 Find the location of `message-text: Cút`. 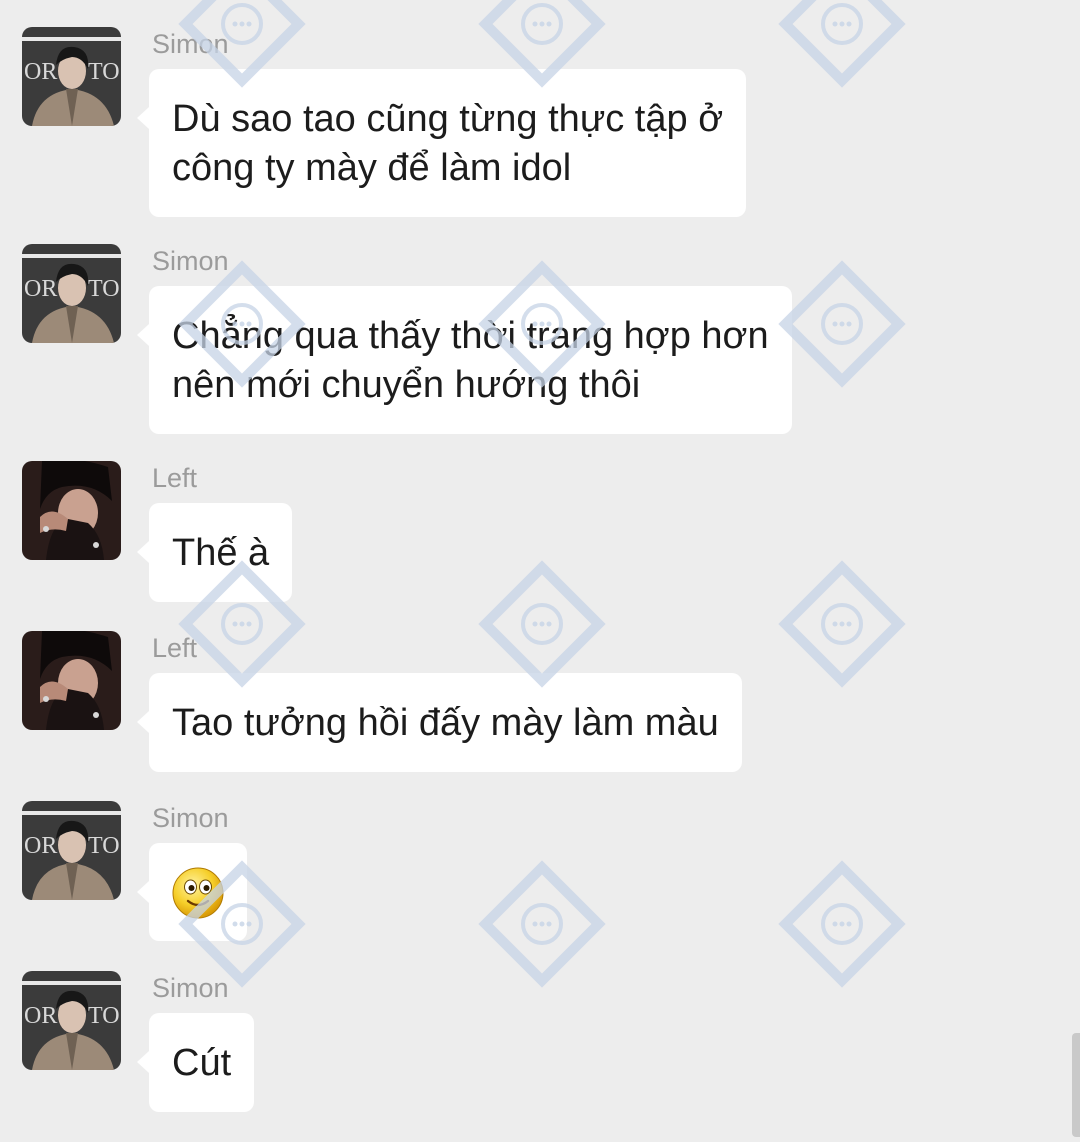

message-text: Cút is located at coordinates (202, 1063).